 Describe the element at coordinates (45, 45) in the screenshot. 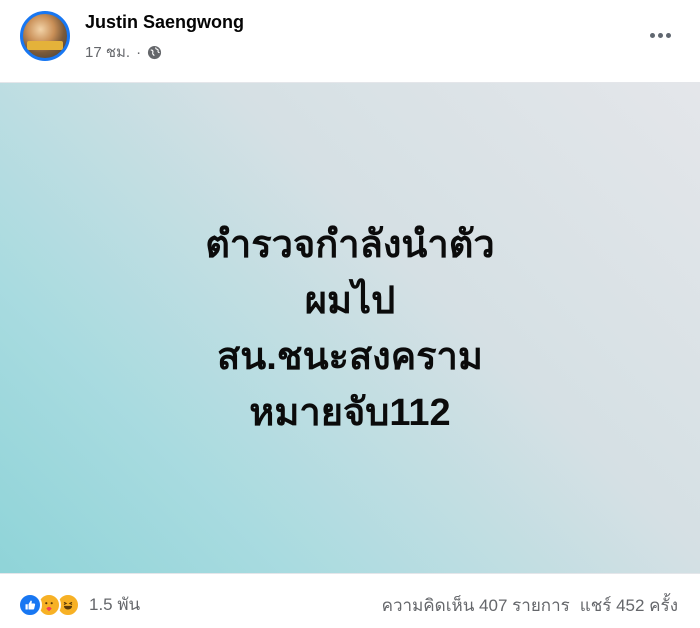

I see `avatar-badge` at that location.